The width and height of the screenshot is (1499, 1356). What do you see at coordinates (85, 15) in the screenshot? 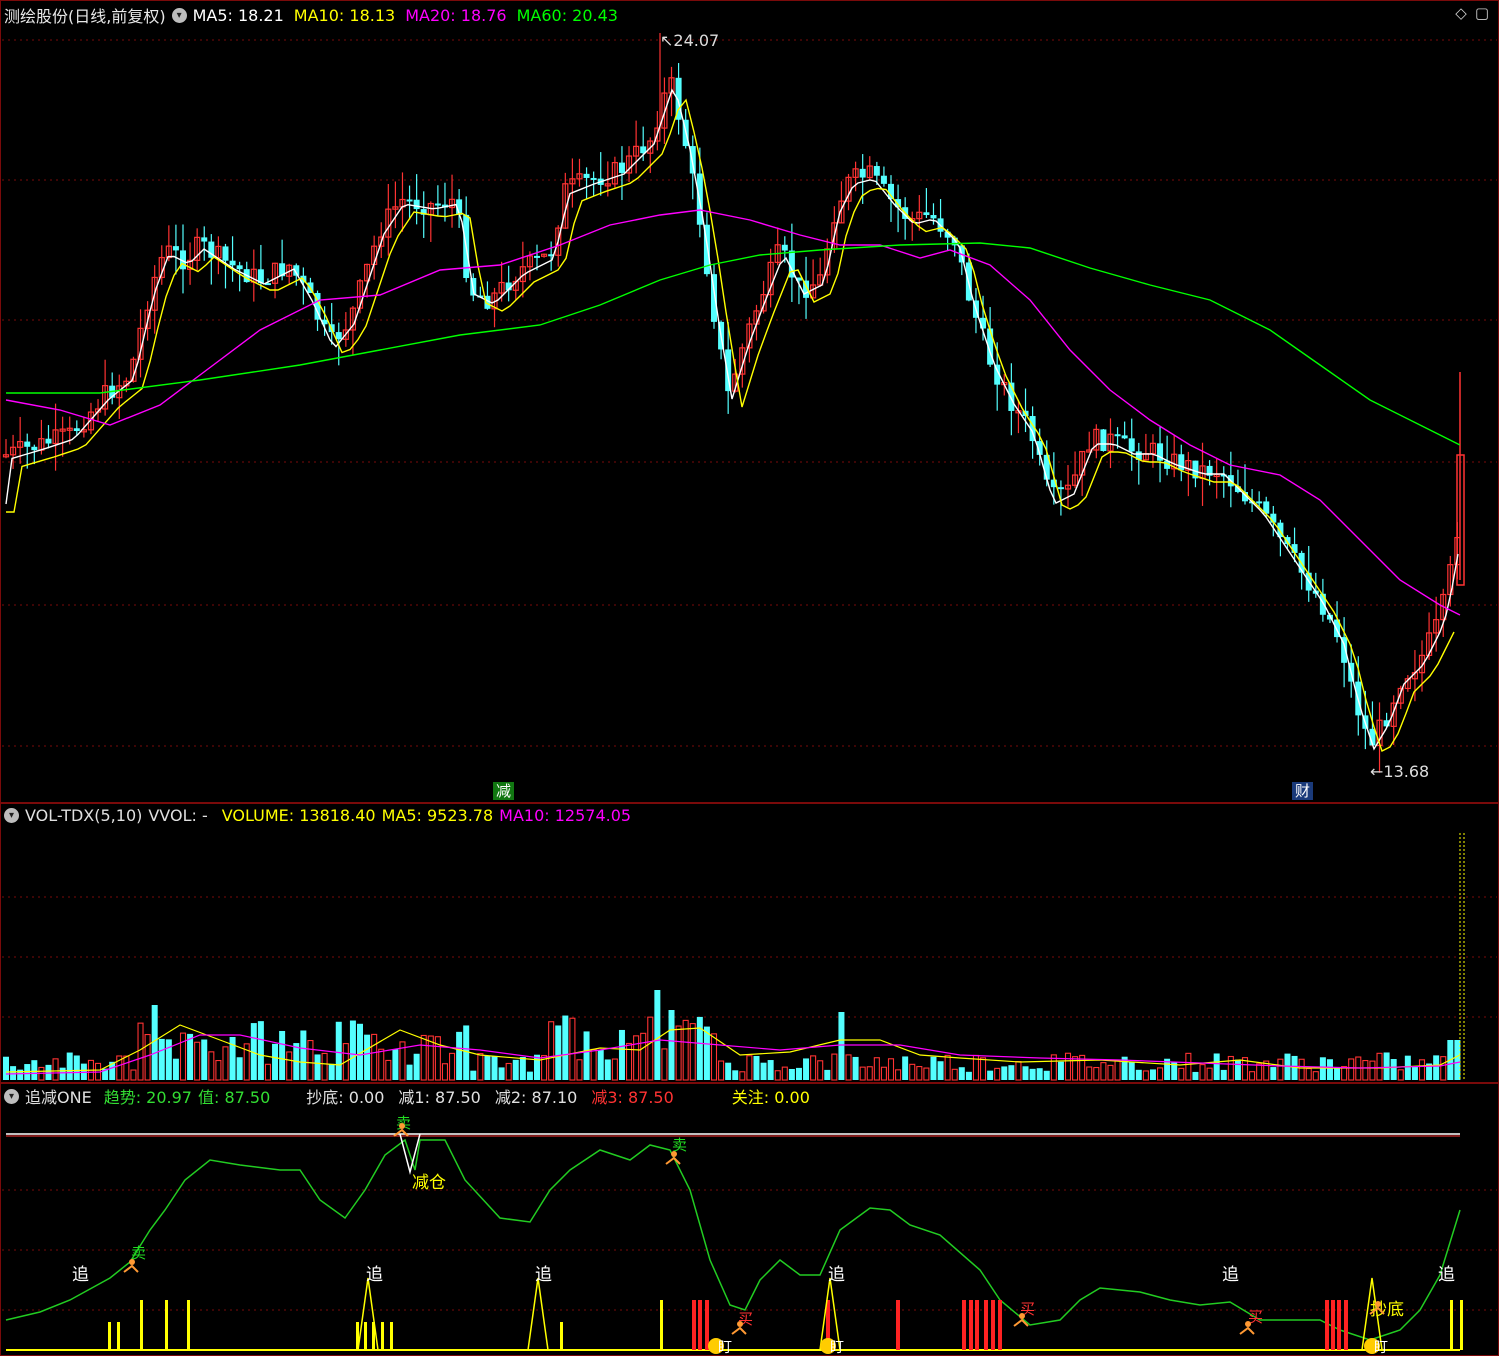
I see `stock-title: 测绘股份(日线,前复权)` at bounding box center [85, 15].